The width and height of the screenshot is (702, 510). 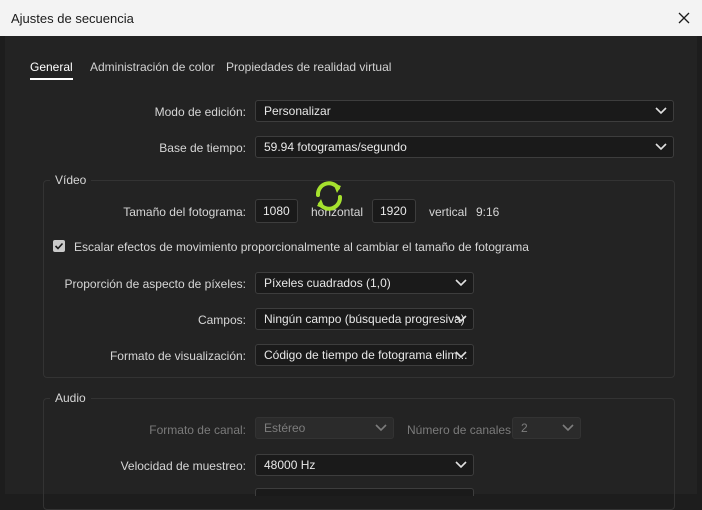 What do you see at coordinates (335, 147) in the screenshot?
I see `timebase-value: 59.94 fotogramas/segundo` at bounding box center [335, 147].